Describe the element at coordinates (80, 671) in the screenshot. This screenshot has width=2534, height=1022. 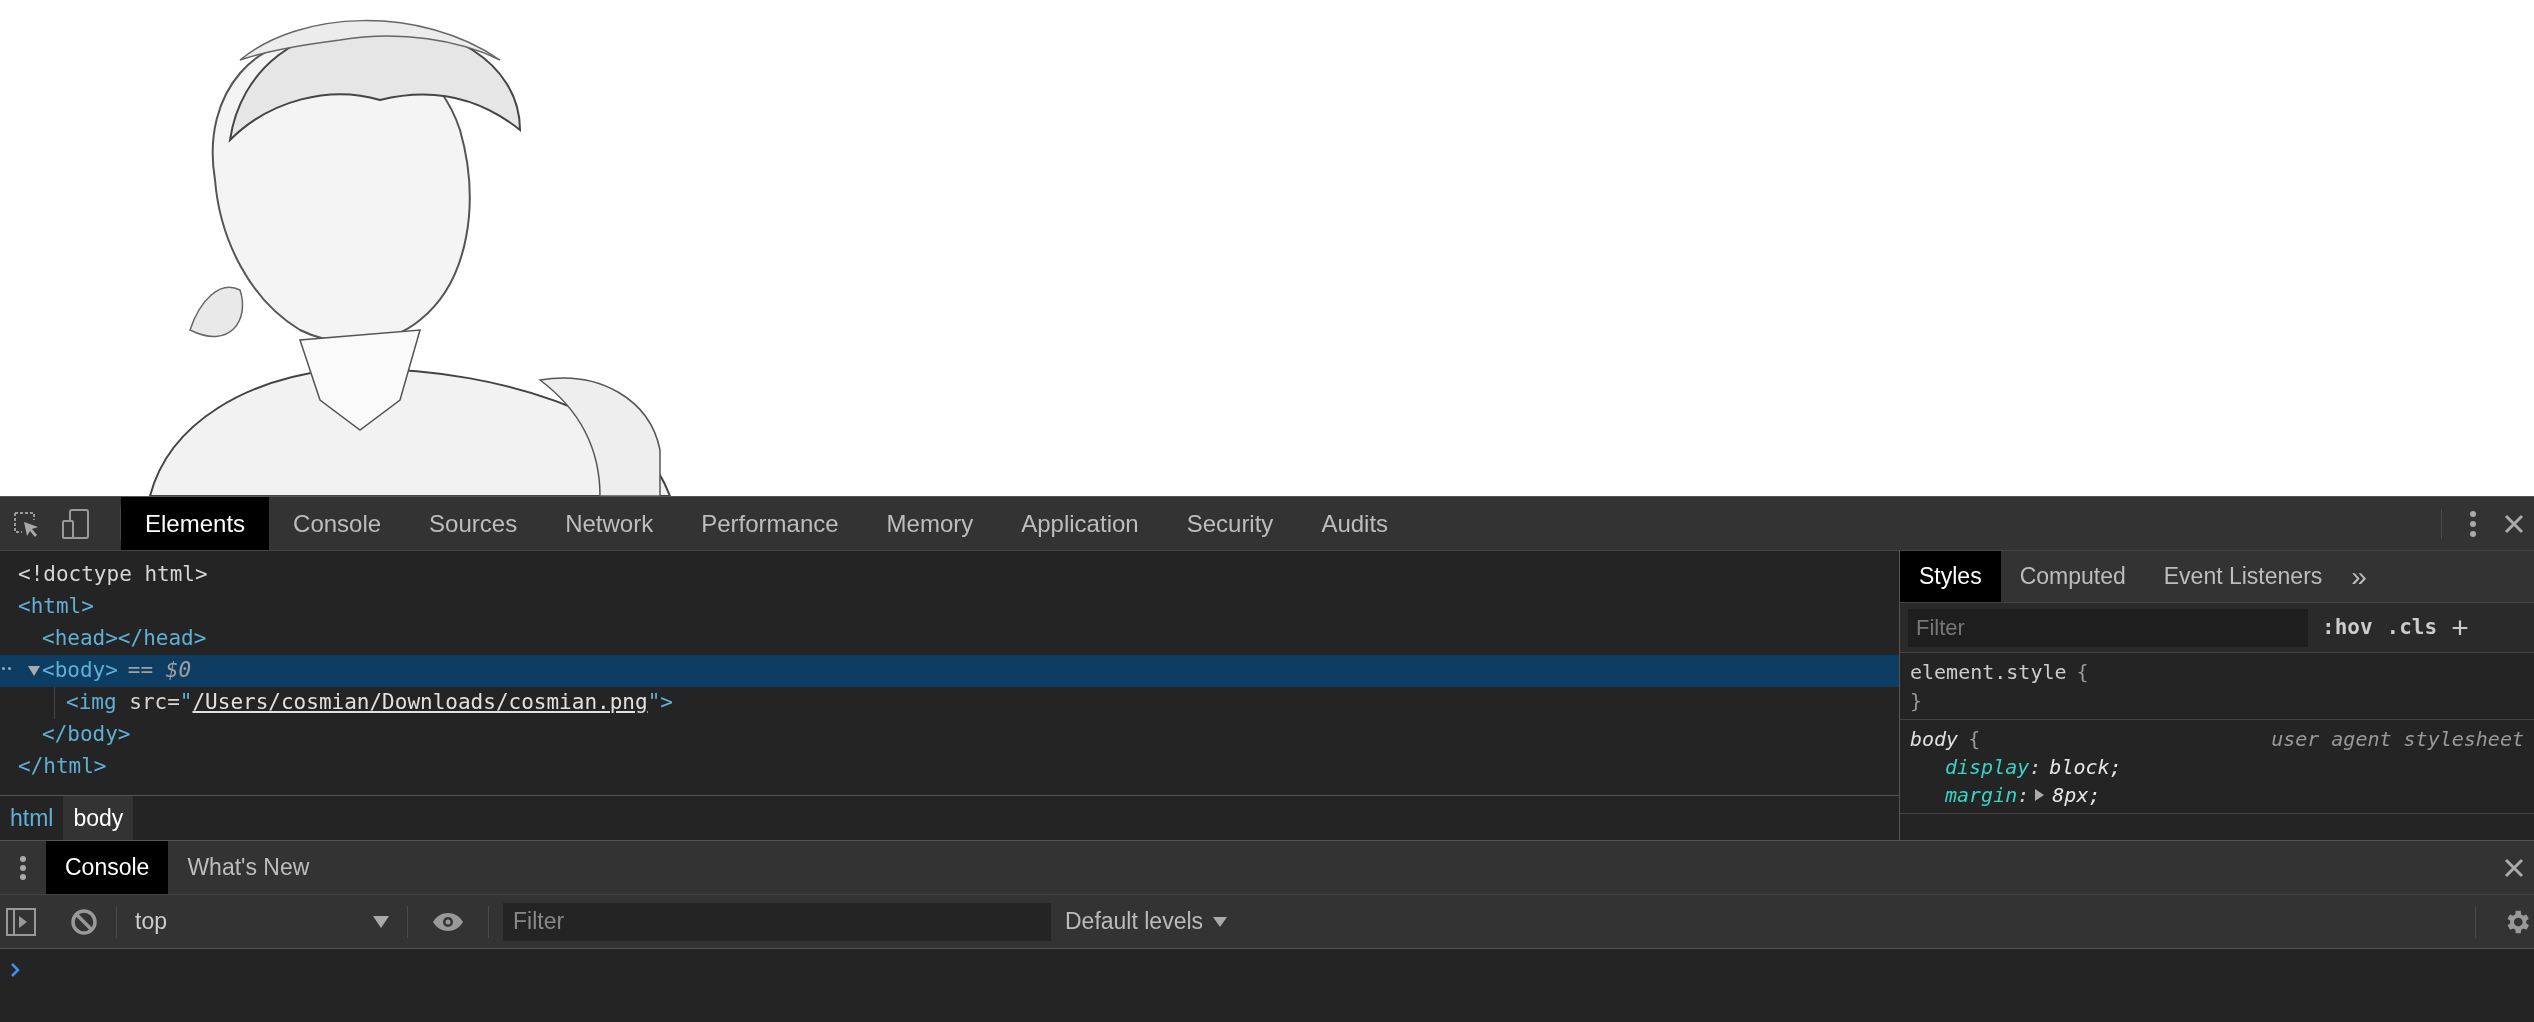
I see `element-tag: <body>` at that location.